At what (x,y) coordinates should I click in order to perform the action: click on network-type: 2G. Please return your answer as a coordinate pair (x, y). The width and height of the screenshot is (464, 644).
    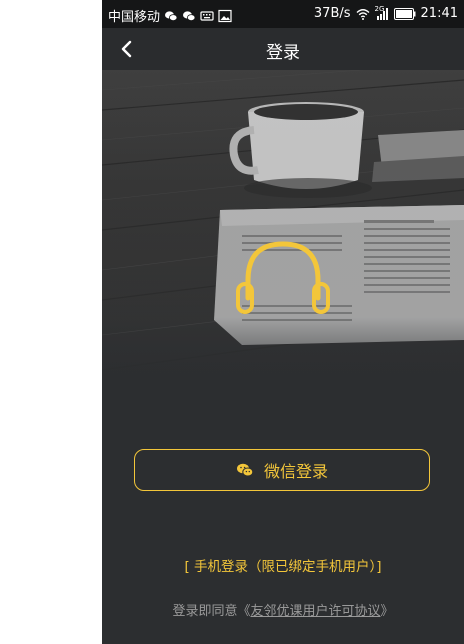
    Looking at the image, I should click on (379, 8).